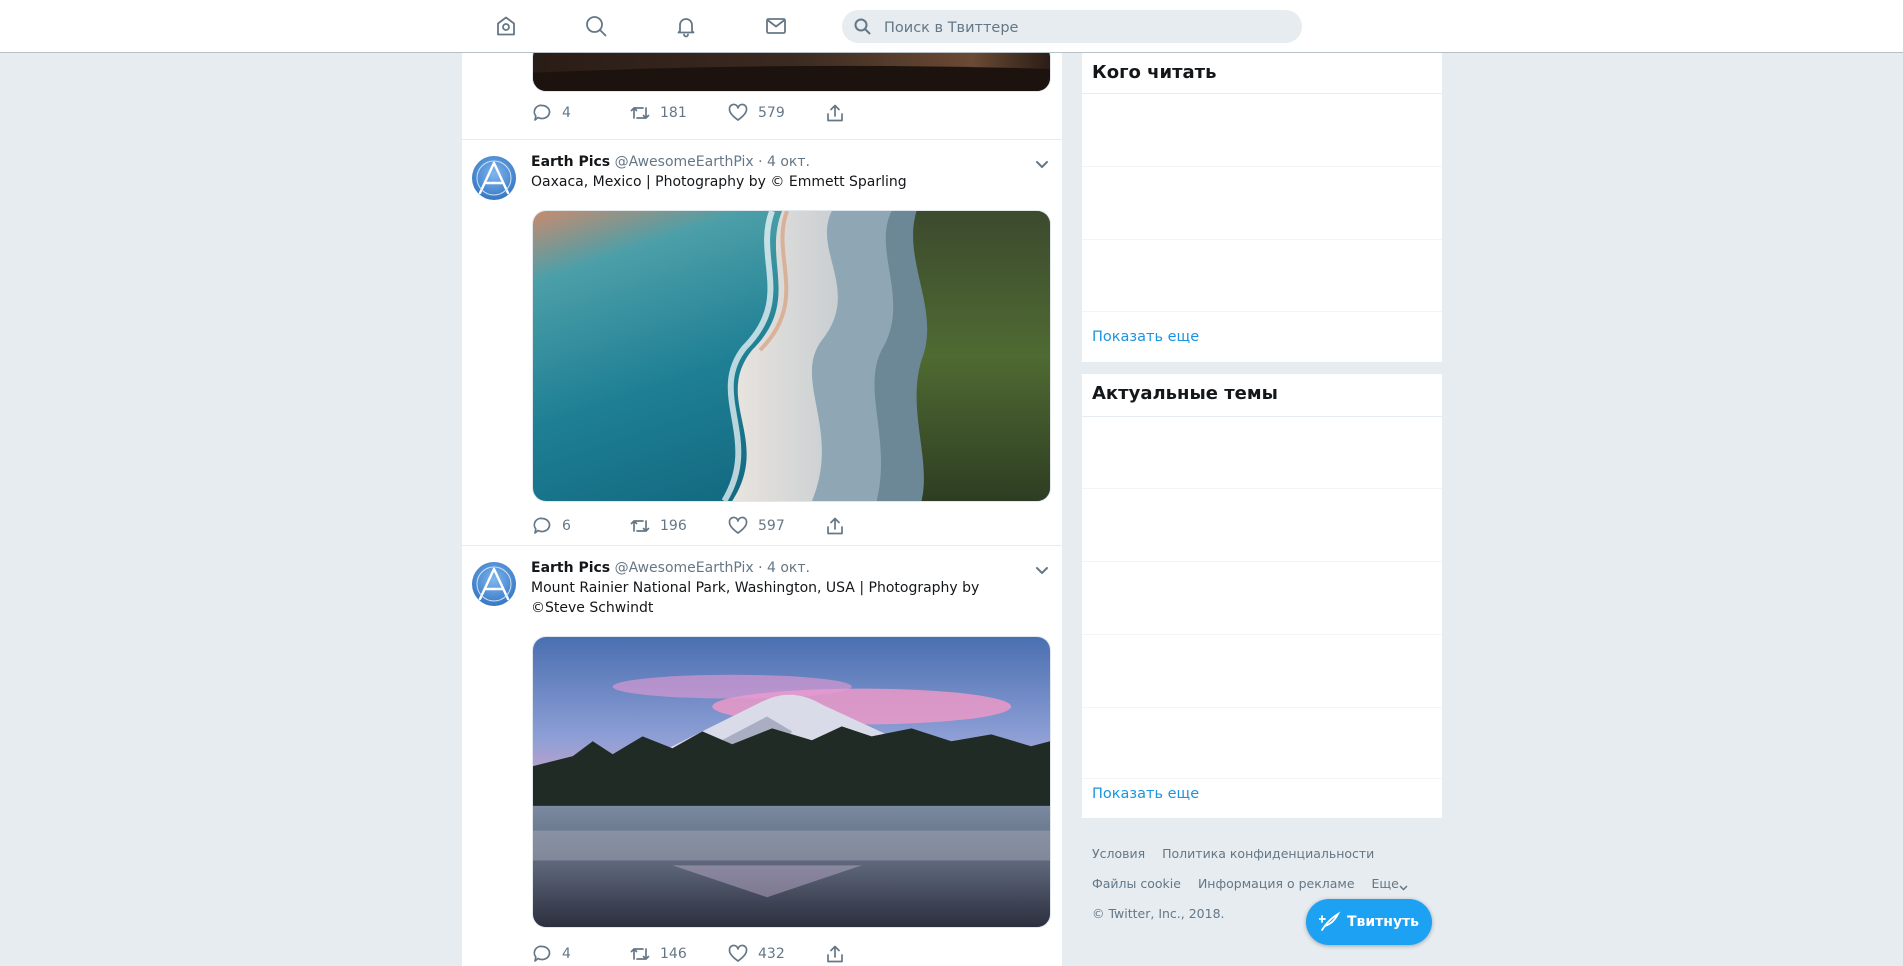  I want to click on like-button: 432, so click(756, 954).